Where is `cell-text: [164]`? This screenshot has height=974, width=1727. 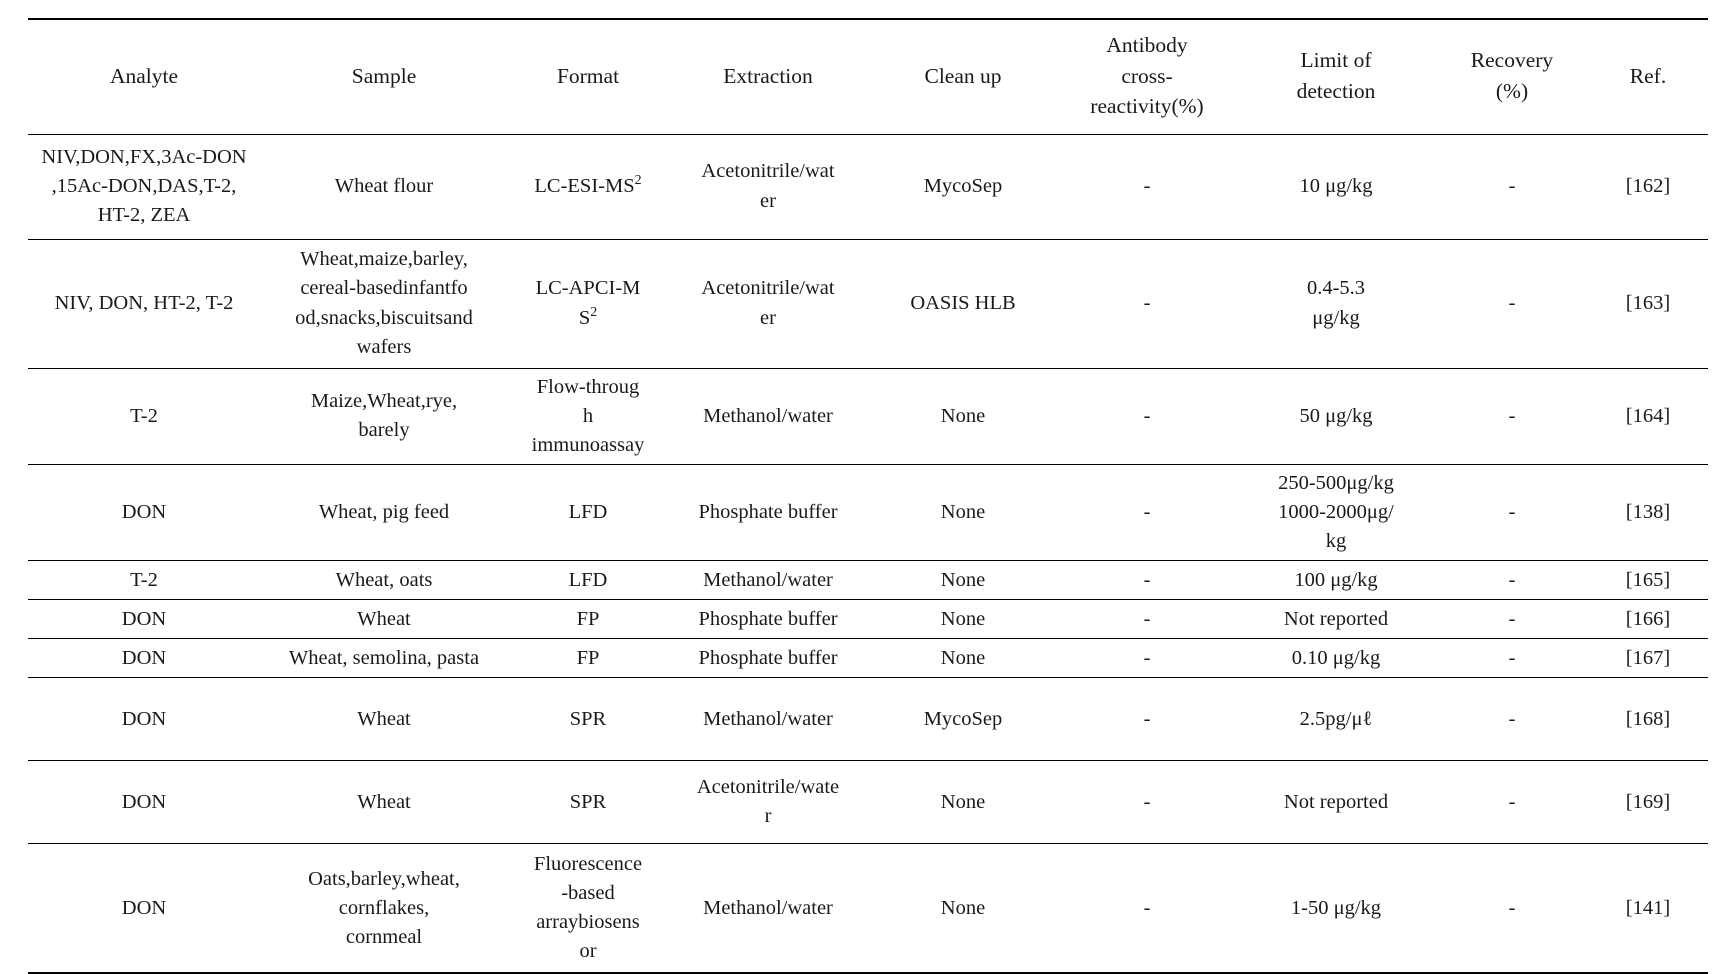 cell-text: [164] is located at coordinates (1648, 415).